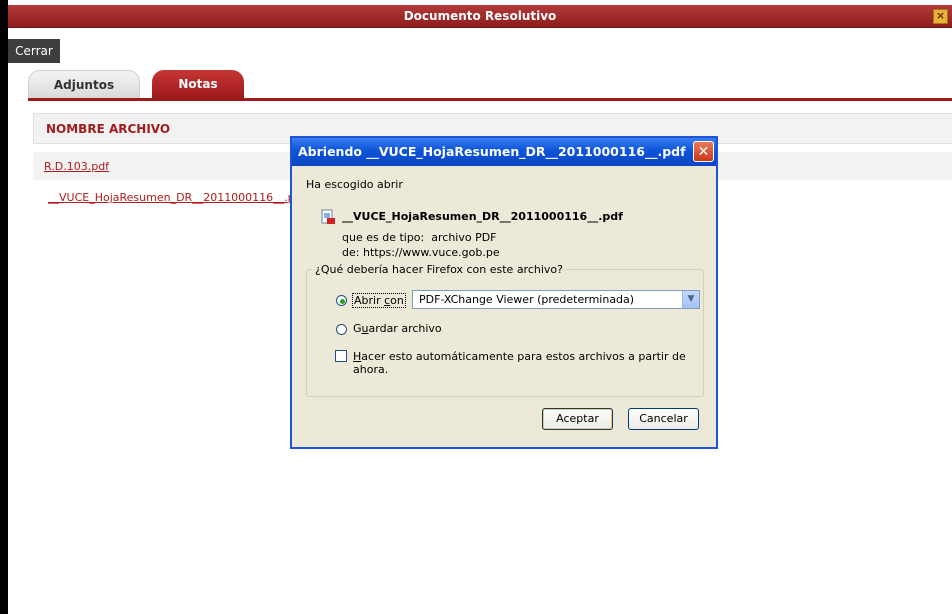 This screenshot has width=952, height=614. Describe the element at coordinates (170, 197) in the screenshot. I see `file-link: __VUCE_HojaResumen_DR__2011000116__.pdf` at that location.